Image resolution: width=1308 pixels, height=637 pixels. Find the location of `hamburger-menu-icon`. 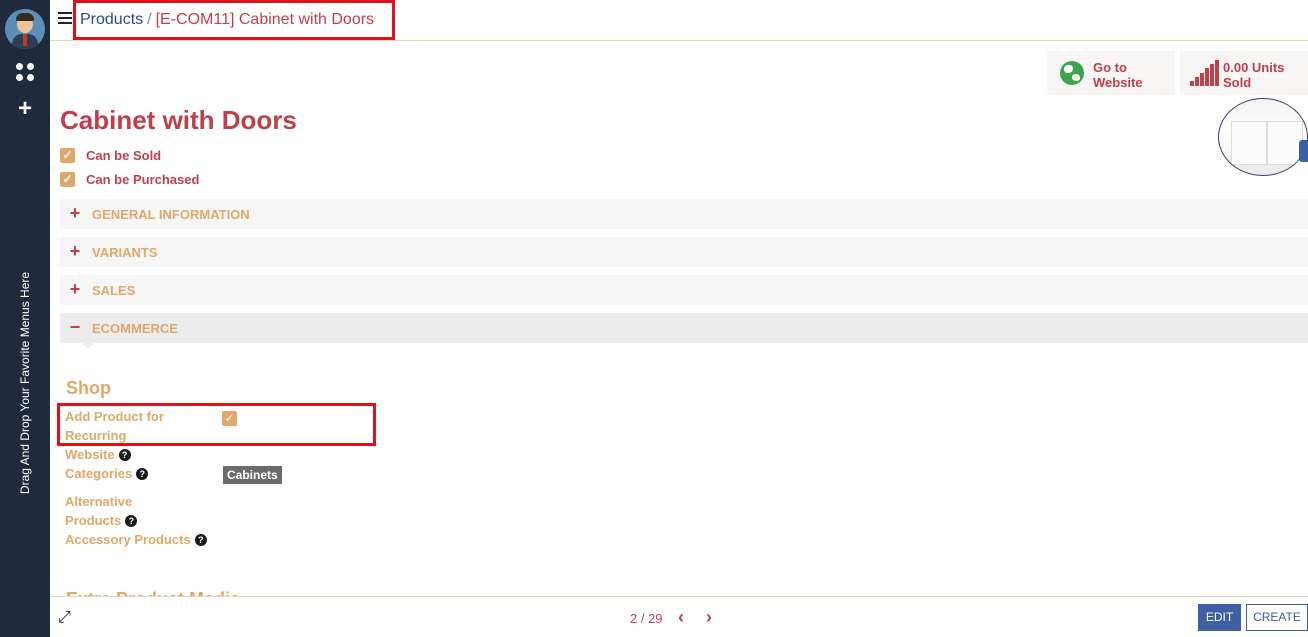

hamburger-menu-icon is located at coordinates (65, 18).